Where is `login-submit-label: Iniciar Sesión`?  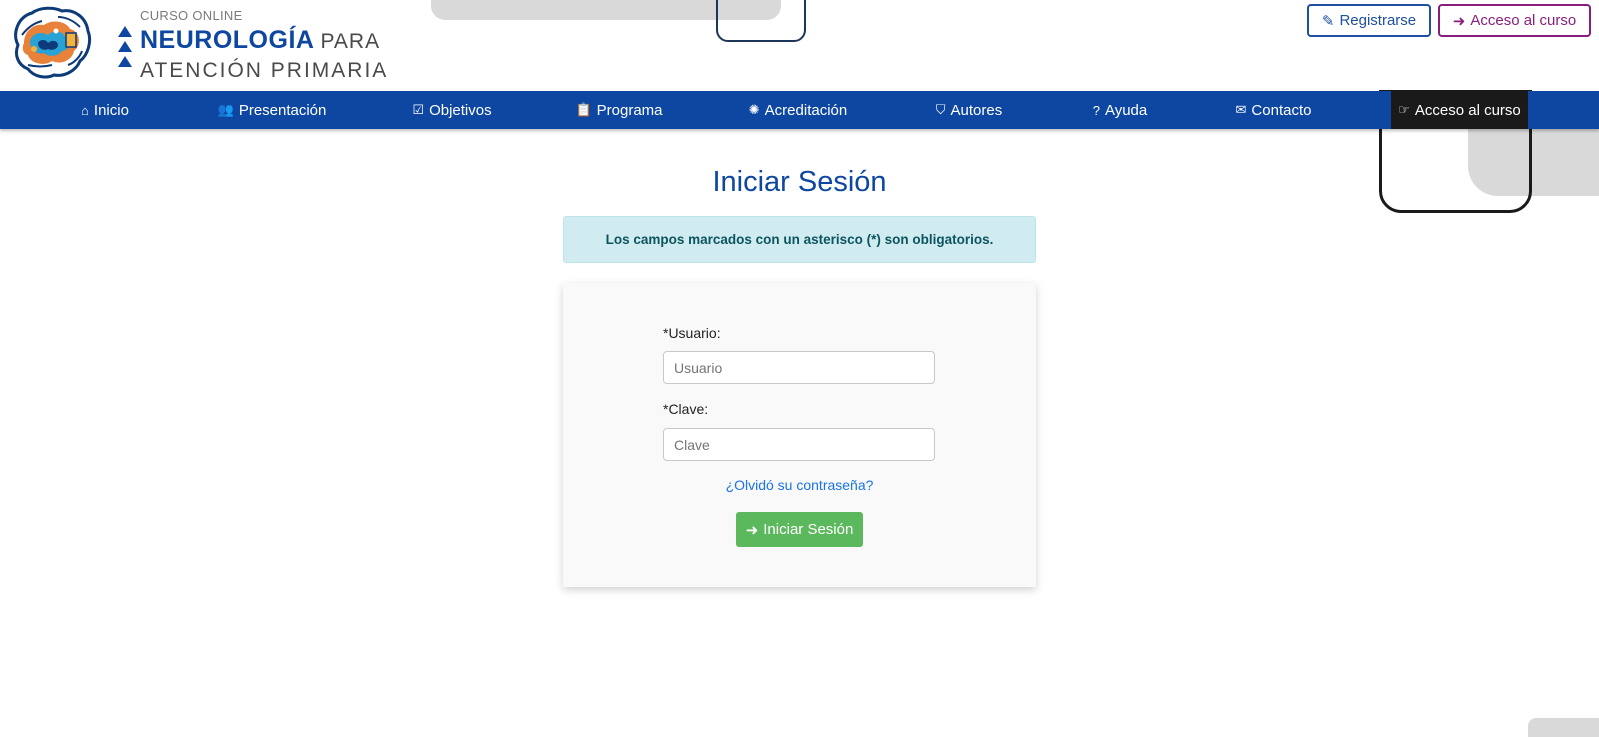 login-submit-label: Iniciar Sesión is located at coordinates (808, 529).